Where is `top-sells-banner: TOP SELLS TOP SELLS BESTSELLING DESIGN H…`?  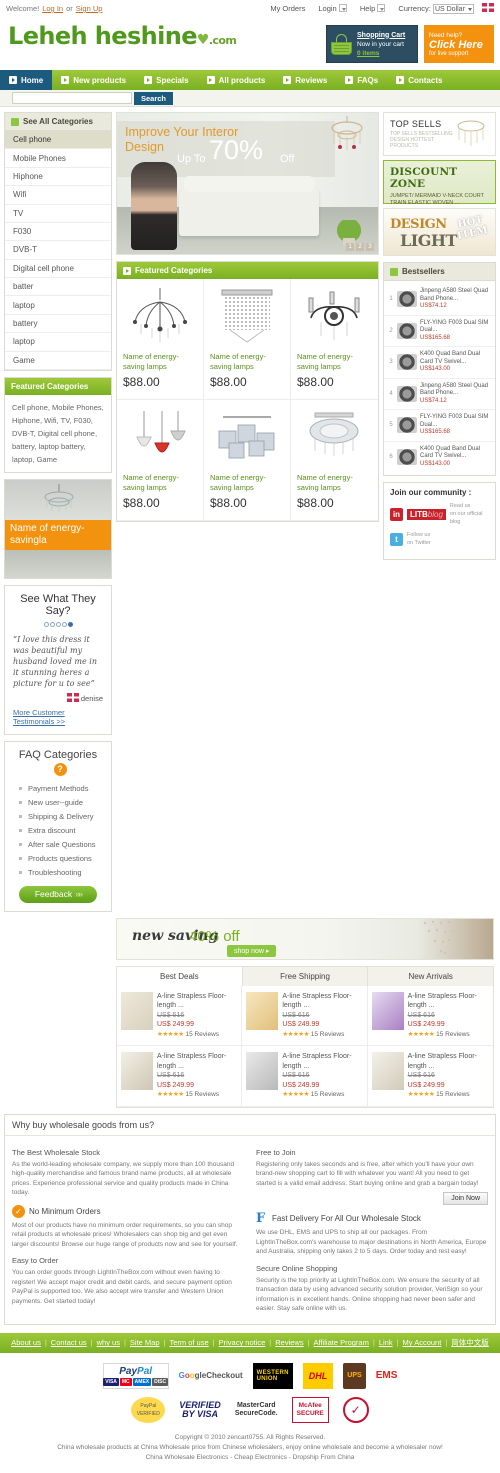 top-sells-banner: TOP SELLS TOP SELLS BESTSELLING DESIGN H… is located at coordinates (439, 134).